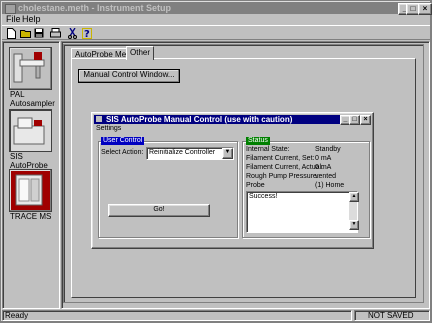 Image resolution: width=432 pixels, height=323 pixels. What do you see at coordinates (227, 153) in the screenshot?
I see `chevron-down-icon: ▼` at bounding box center [227, 153].